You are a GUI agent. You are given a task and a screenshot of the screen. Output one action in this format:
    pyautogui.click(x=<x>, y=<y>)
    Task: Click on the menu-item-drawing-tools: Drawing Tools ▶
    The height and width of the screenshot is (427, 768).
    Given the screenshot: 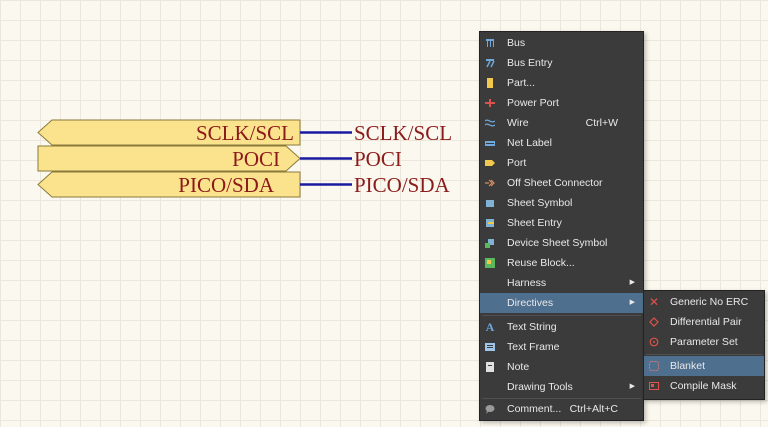 What is the action you would take?
    pyautogui.click(x=561, y=387)
    